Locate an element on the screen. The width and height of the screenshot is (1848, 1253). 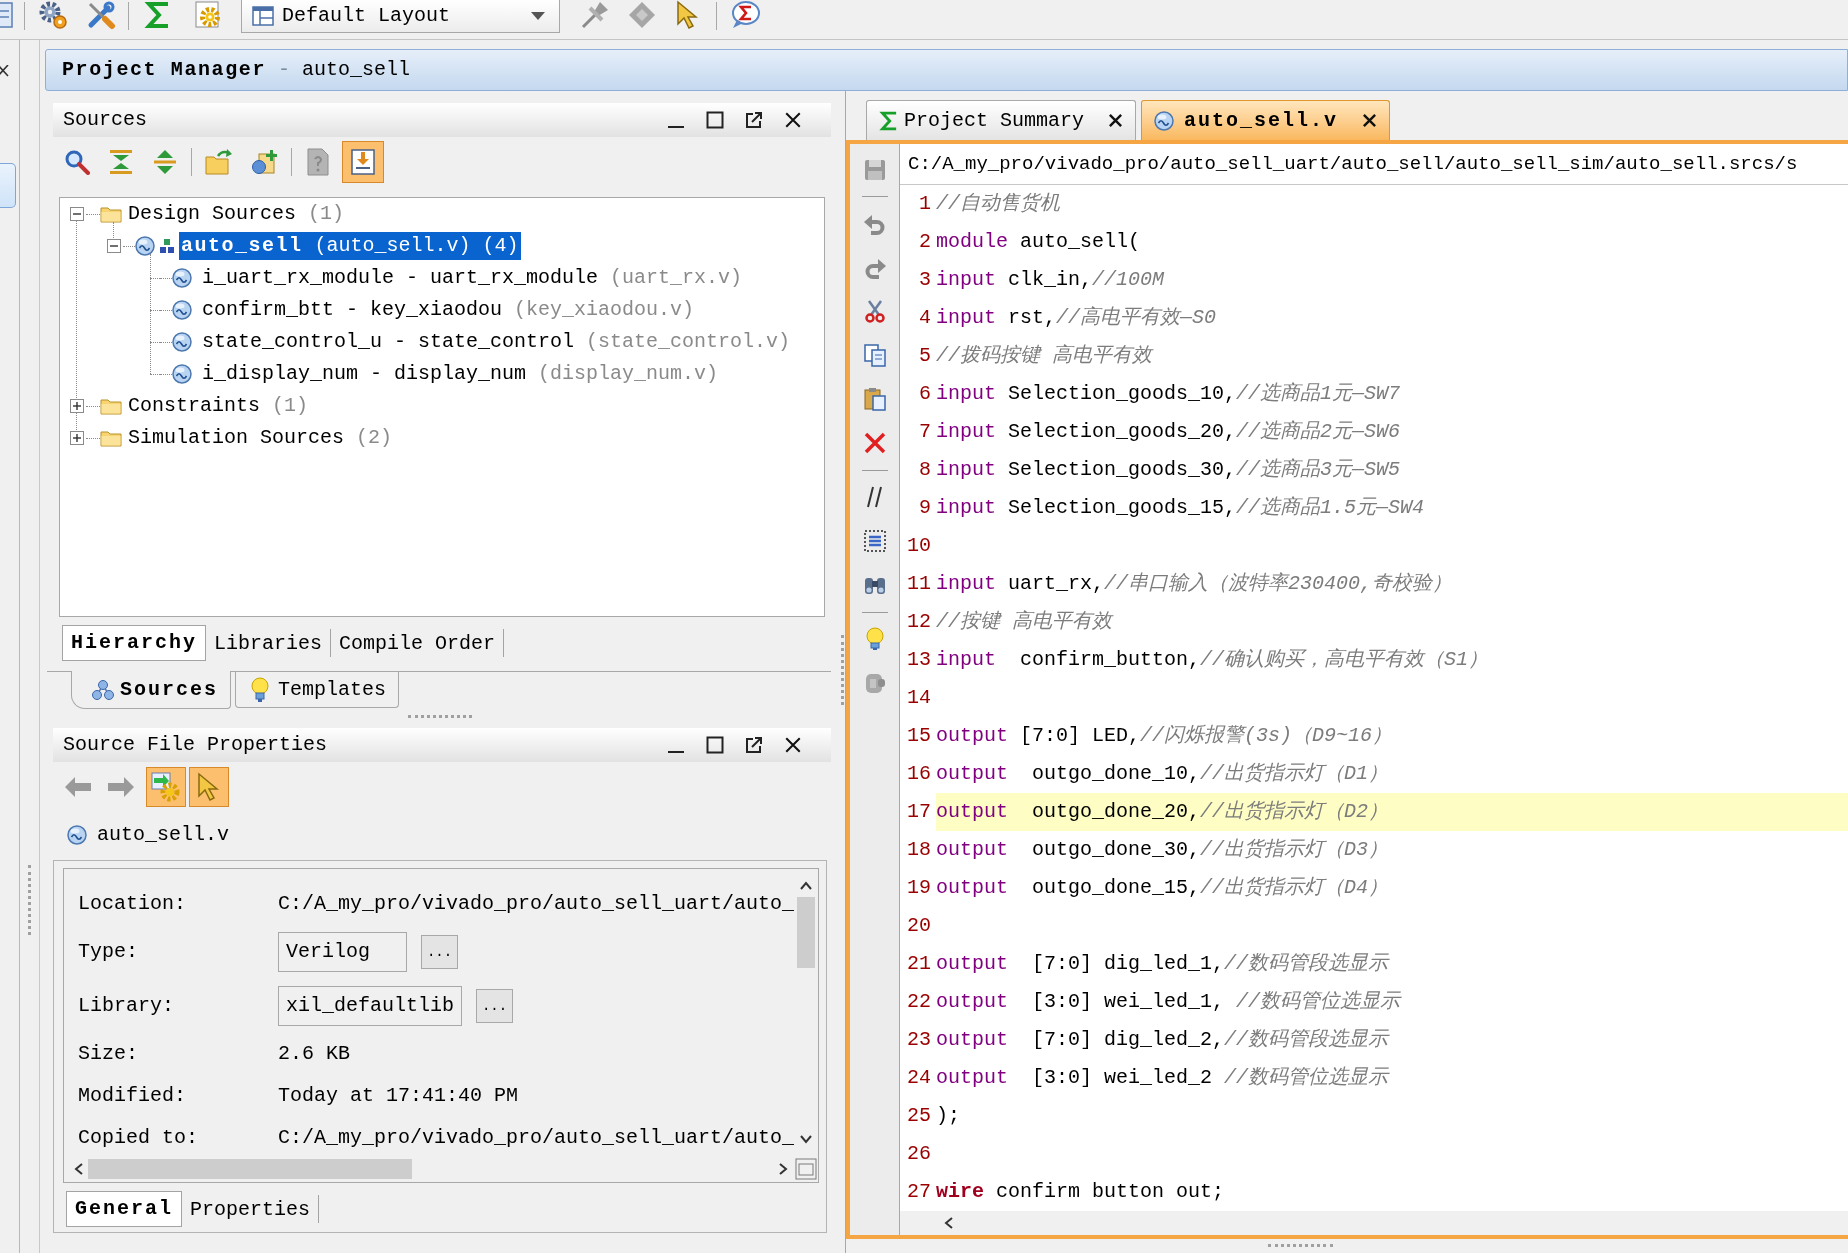
forward-arrow-icon is located at coordinates (121, 787).